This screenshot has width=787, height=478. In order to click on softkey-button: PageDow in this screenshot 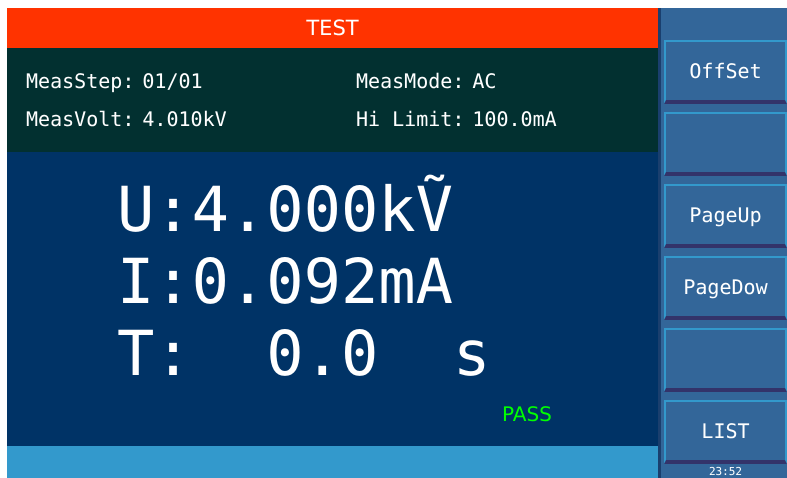, I will do `click(725, 288)`.